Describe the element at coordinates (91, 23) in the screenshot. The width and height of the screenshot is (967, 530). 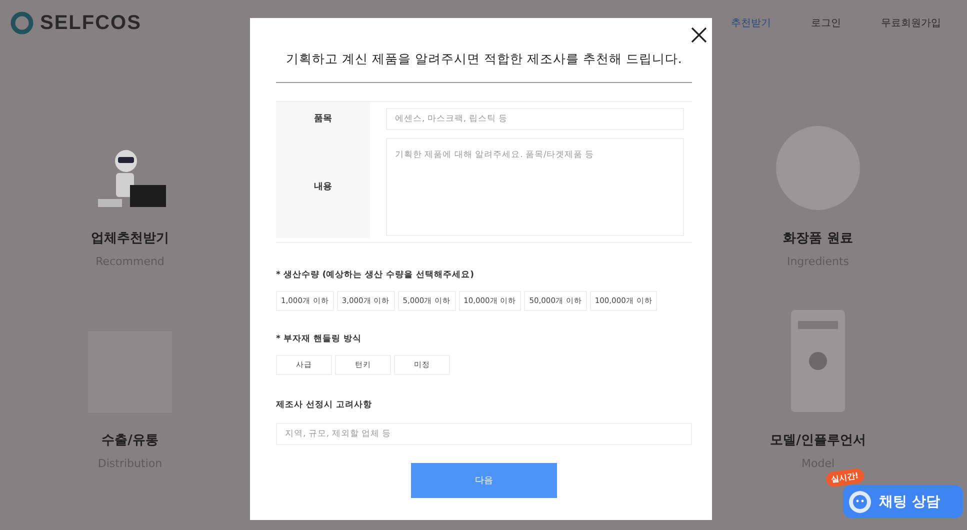
I see `logo-text: SELFCOS` at that location.